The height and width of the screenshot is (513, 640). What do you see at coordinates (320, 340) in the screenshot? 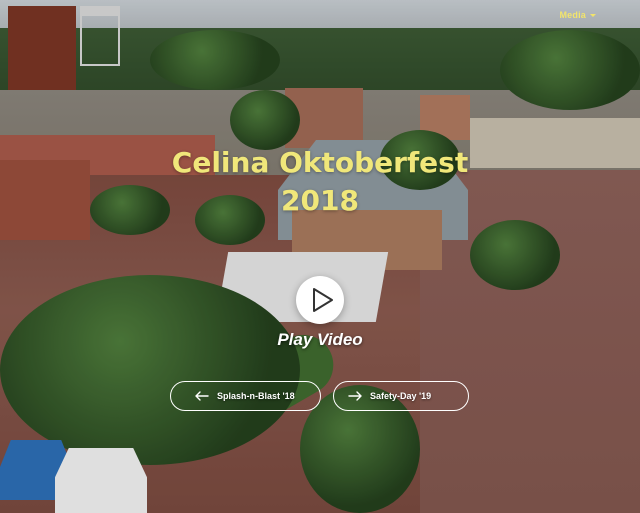
I see `play-video-label: Play Video` at bounding box center [320, 340].